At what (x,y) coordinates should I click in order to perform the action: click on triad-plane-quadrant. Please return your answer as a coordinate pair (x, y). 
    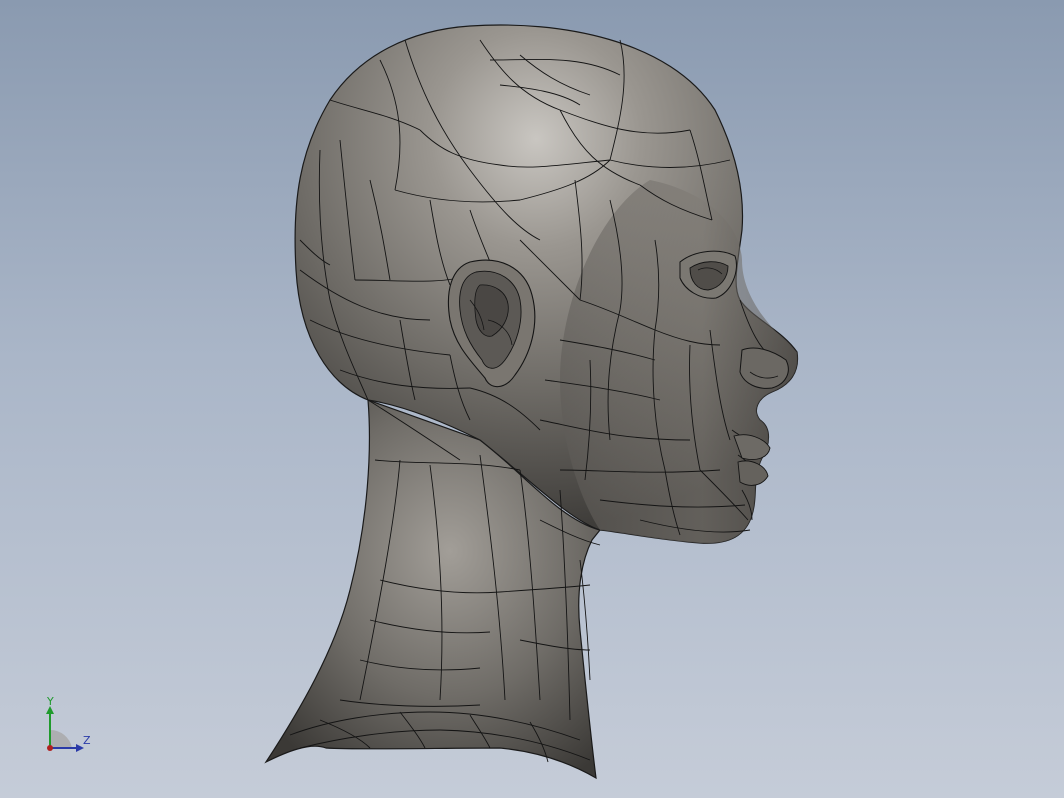
    Looking at the image, I should click on (61, 738).